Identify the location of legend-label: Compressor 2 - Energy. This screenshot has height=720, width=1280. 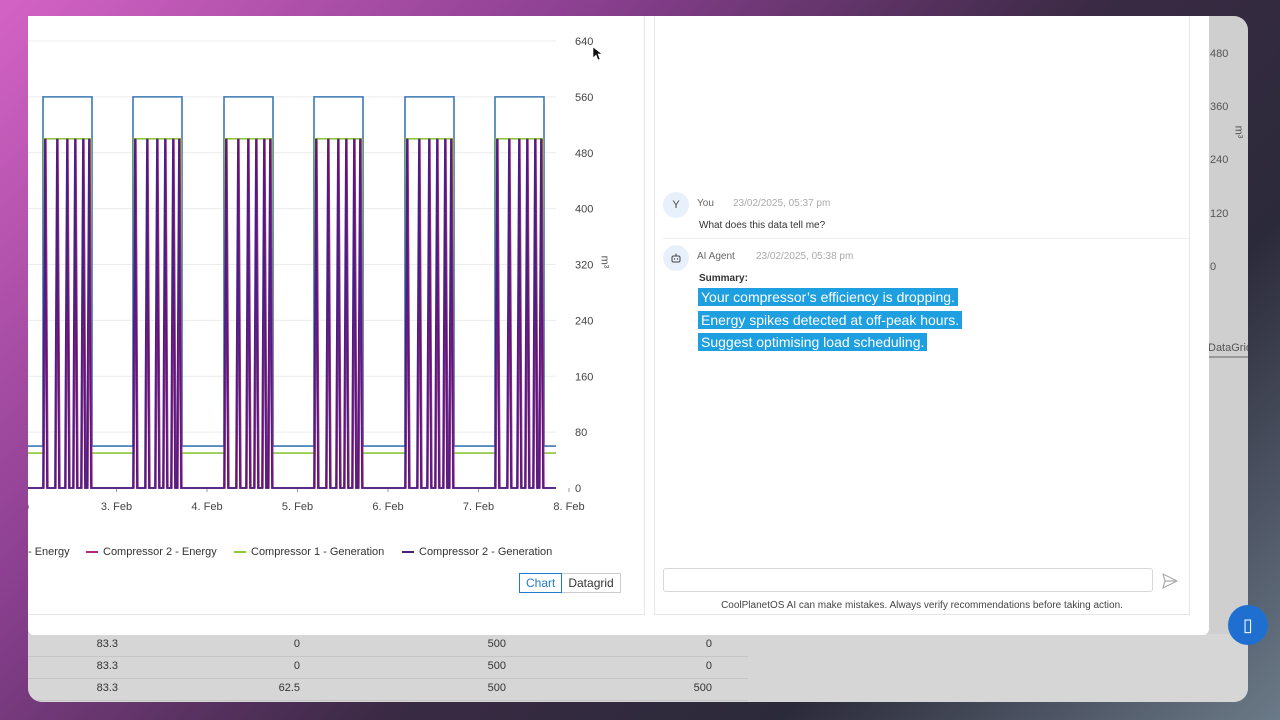
(160, 552).